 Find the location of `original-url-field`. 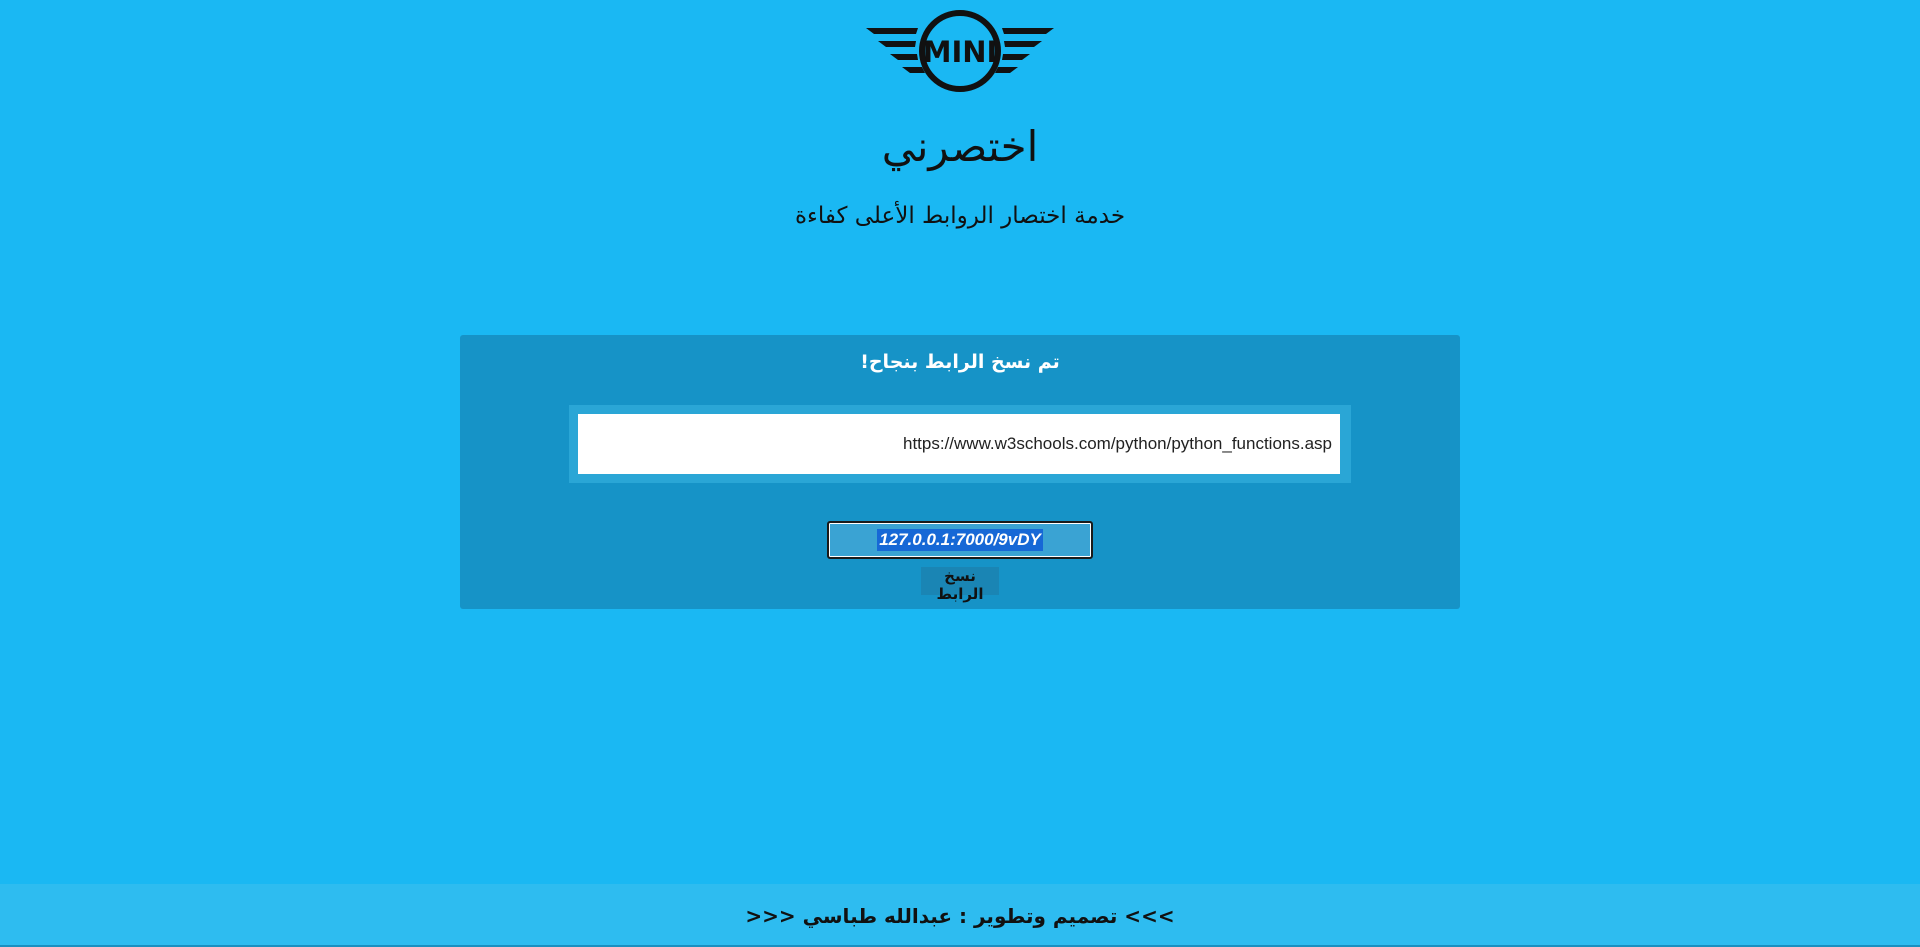

original-url-field is located at coordinates (959, 444).